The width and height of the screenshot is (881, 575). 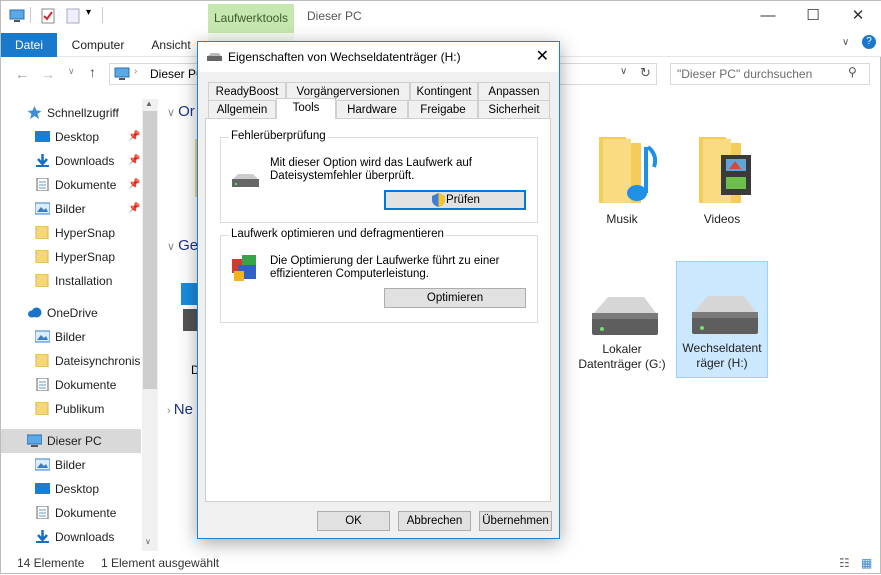 I want to click on dialog-close-icon: ✕, so click(x=542, y=57).